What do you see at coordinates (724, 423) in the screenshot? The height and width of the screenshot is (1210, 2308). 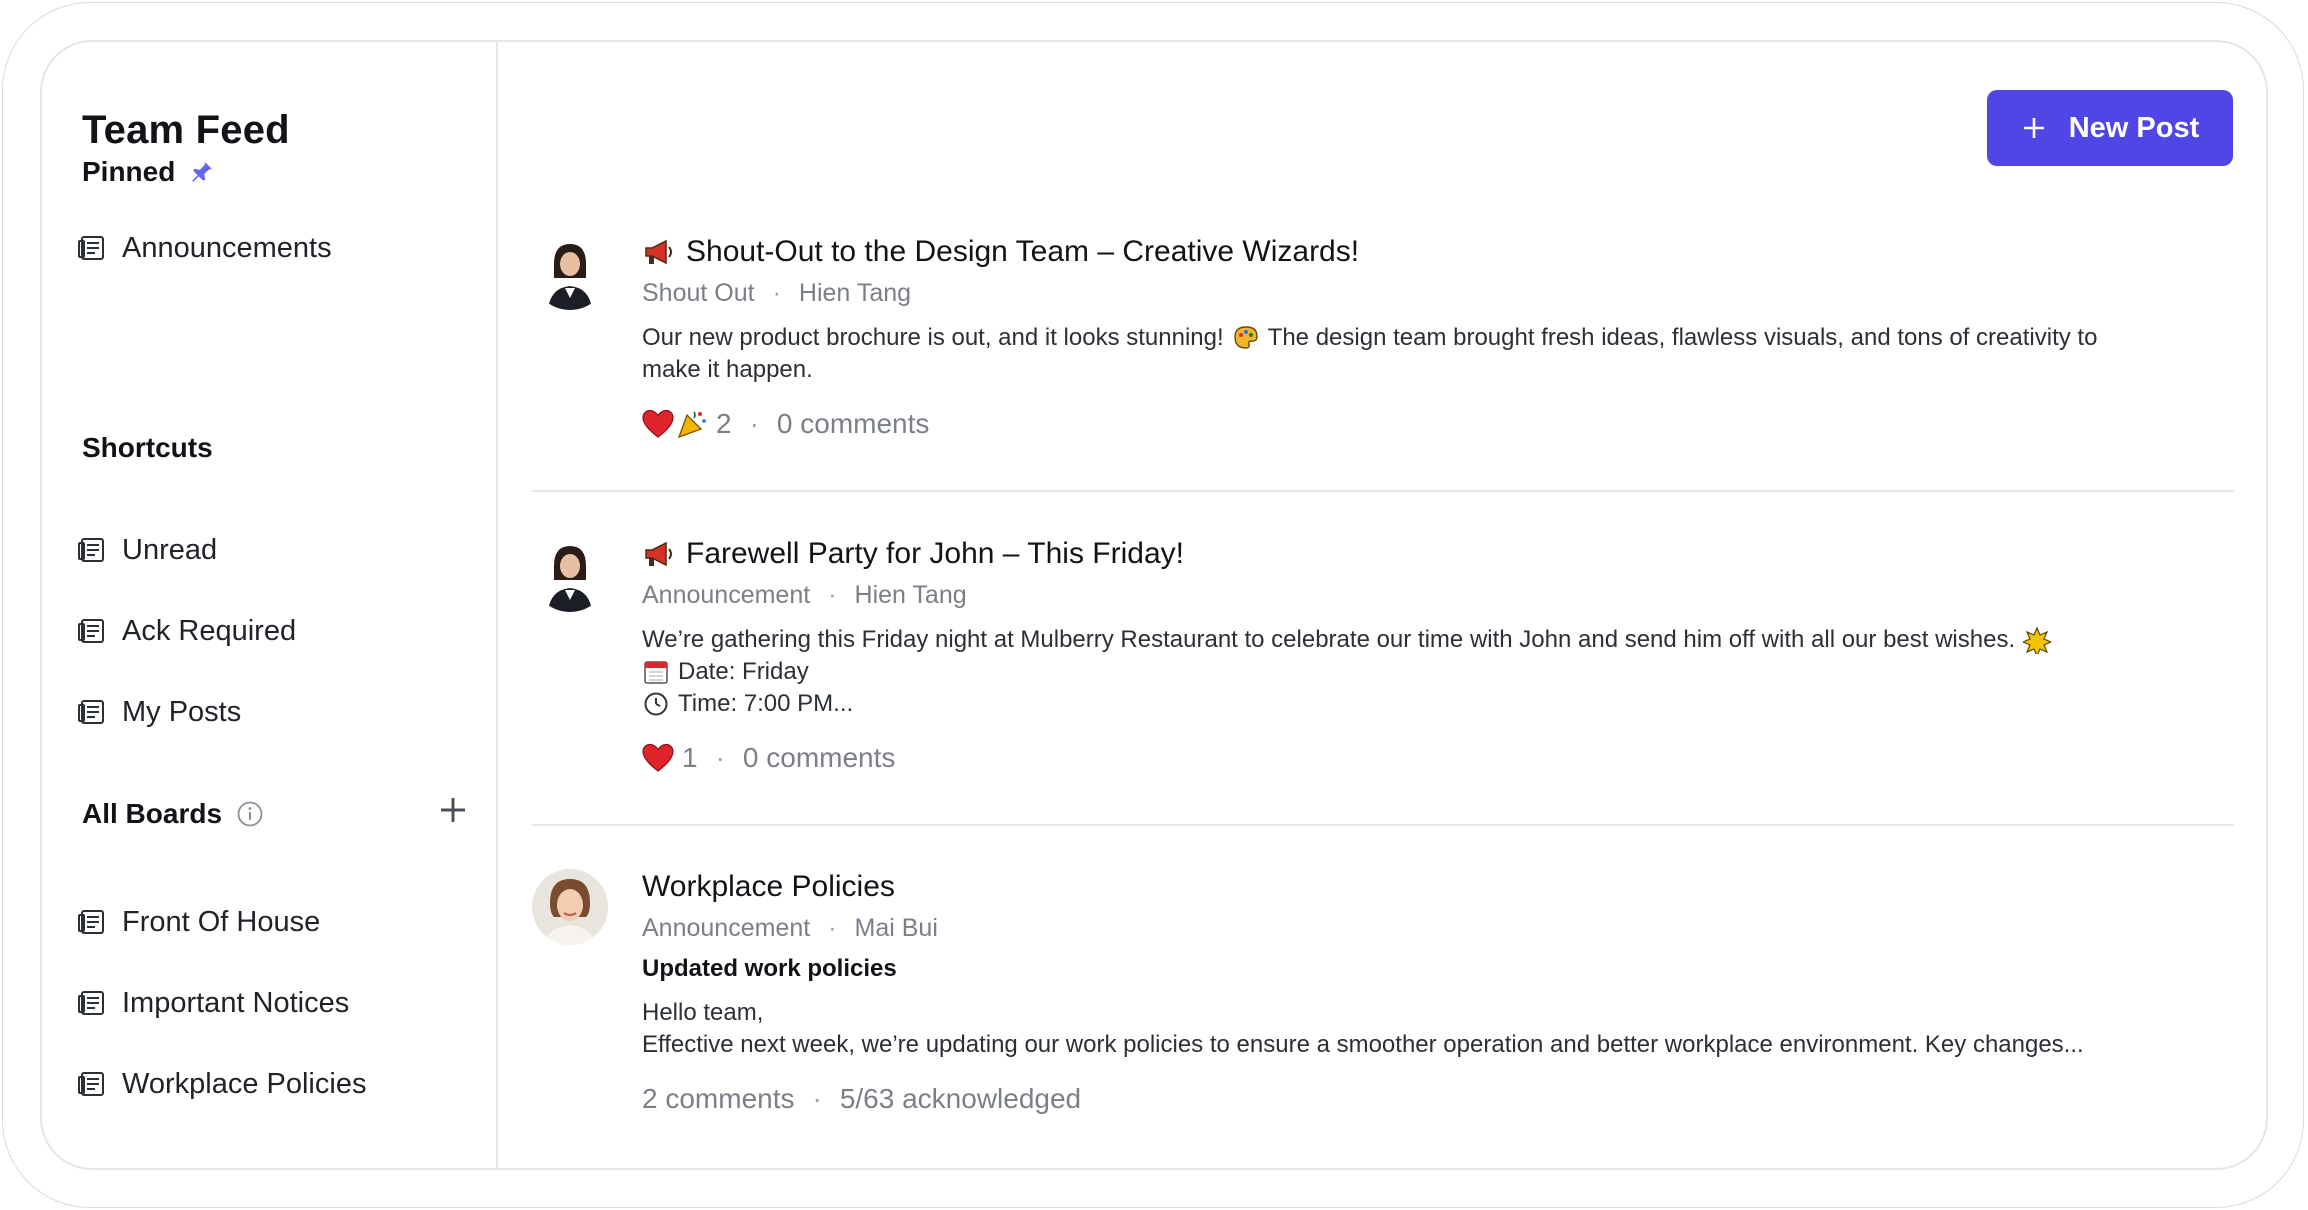 I see `reaction-count: 2` at bounding box center [724, 423].